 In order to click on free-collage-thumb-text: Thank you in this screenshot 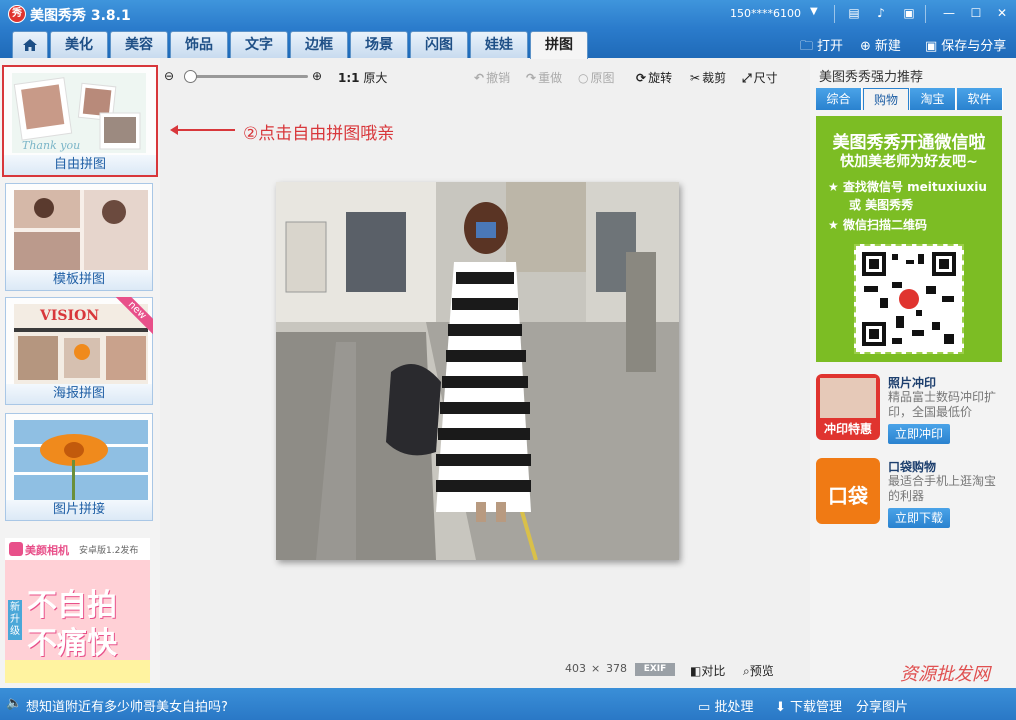, I will do `click(51, 145)`.